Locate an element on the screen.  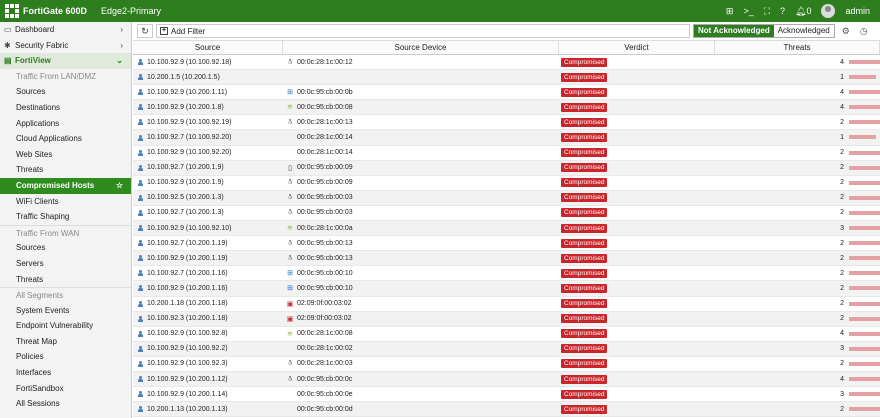
source-cell: 10.100.92.9 (10.200.1.12) is located at coordinates (208, 379).